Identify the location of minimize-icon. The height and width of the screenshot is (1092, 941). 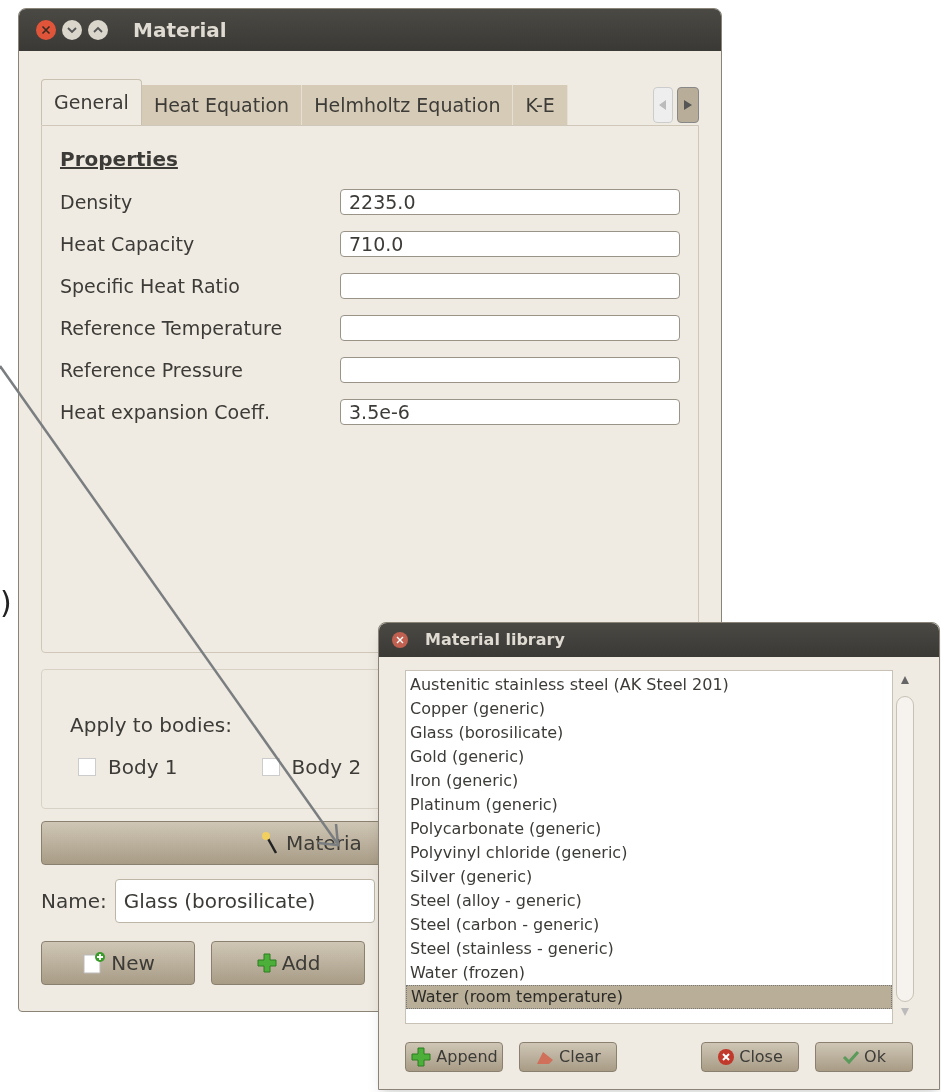
(72, 30).